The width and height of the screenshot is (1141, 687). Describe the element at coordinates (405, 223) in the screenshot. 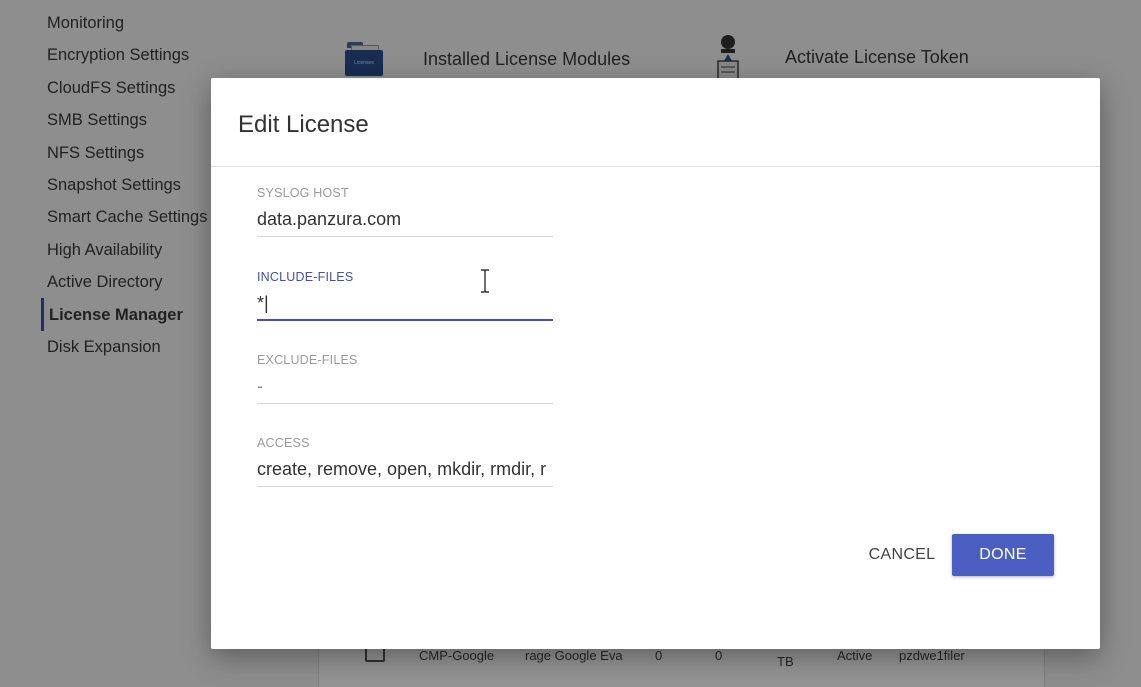

I see `syslog-host-input: data.panzura.com` at that location.